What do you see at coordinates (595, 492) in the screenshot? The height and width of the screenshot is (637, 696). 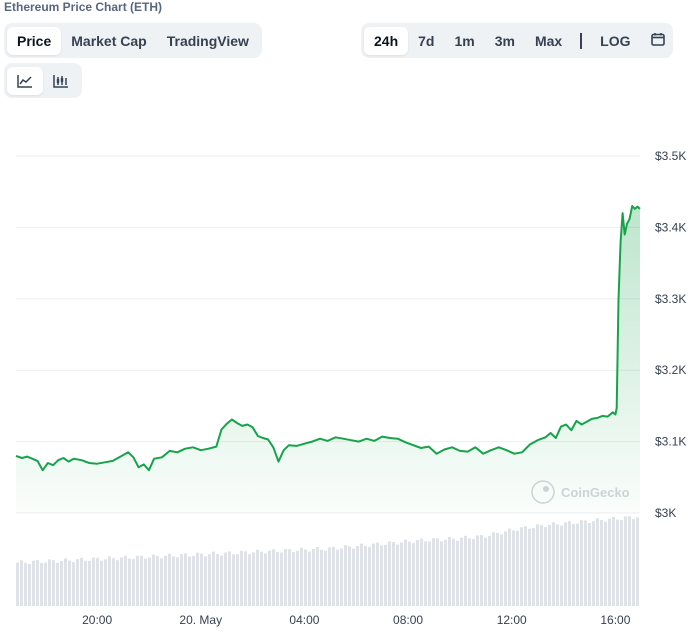 I see `watermark-text: CoinGecko` at bounding box center [595, 492].